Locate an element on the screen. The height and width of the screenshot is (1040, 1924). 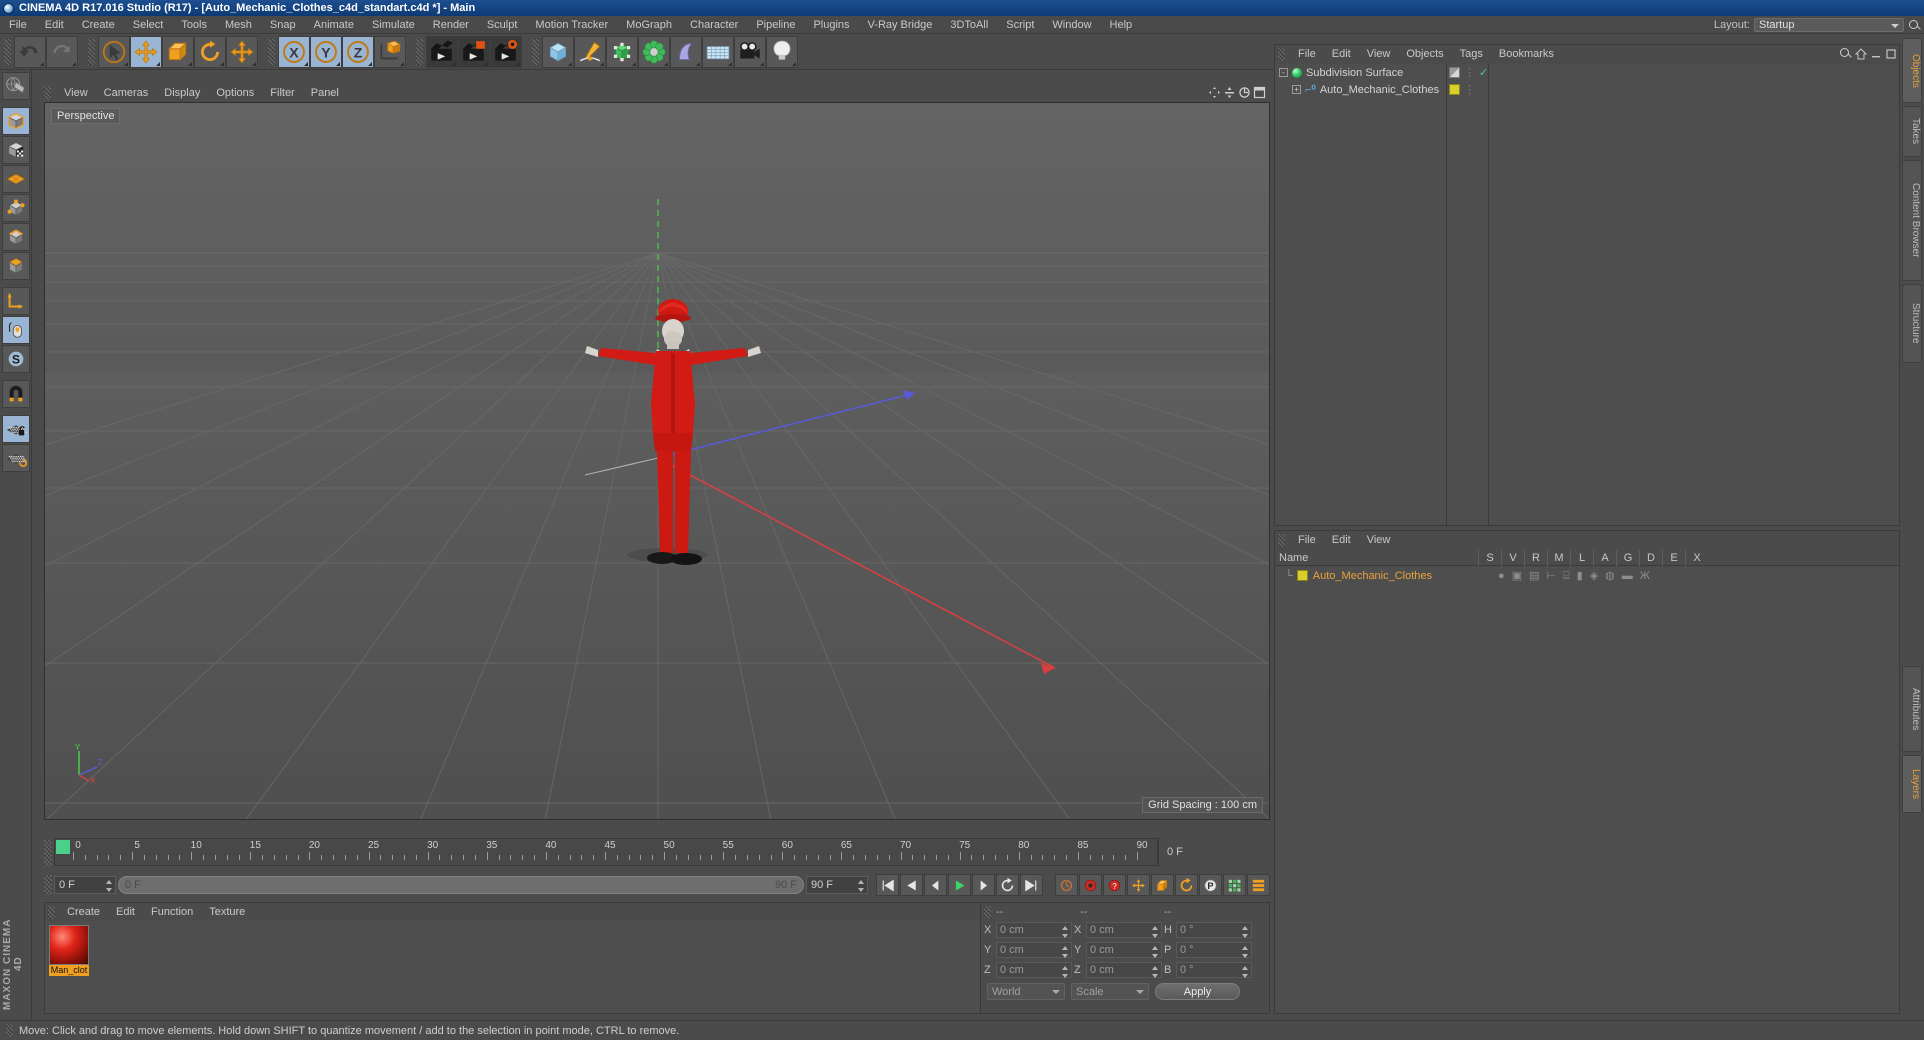
viewport-solo-button is located at coordinates (15, 330).